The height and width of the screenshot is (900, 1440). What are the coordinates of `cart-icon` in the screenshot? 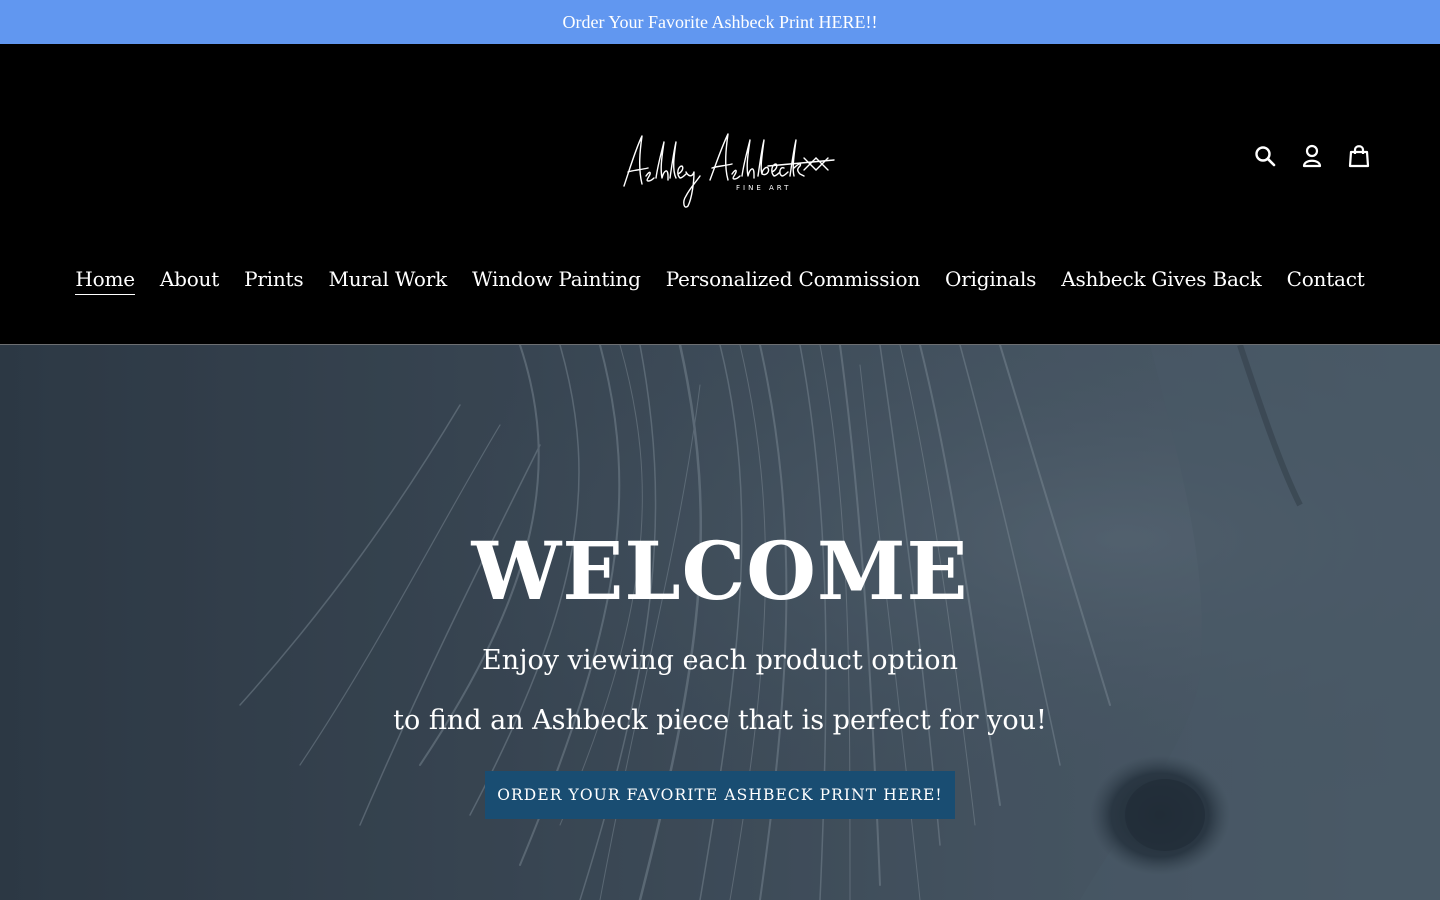 It's located at (1359, 156).